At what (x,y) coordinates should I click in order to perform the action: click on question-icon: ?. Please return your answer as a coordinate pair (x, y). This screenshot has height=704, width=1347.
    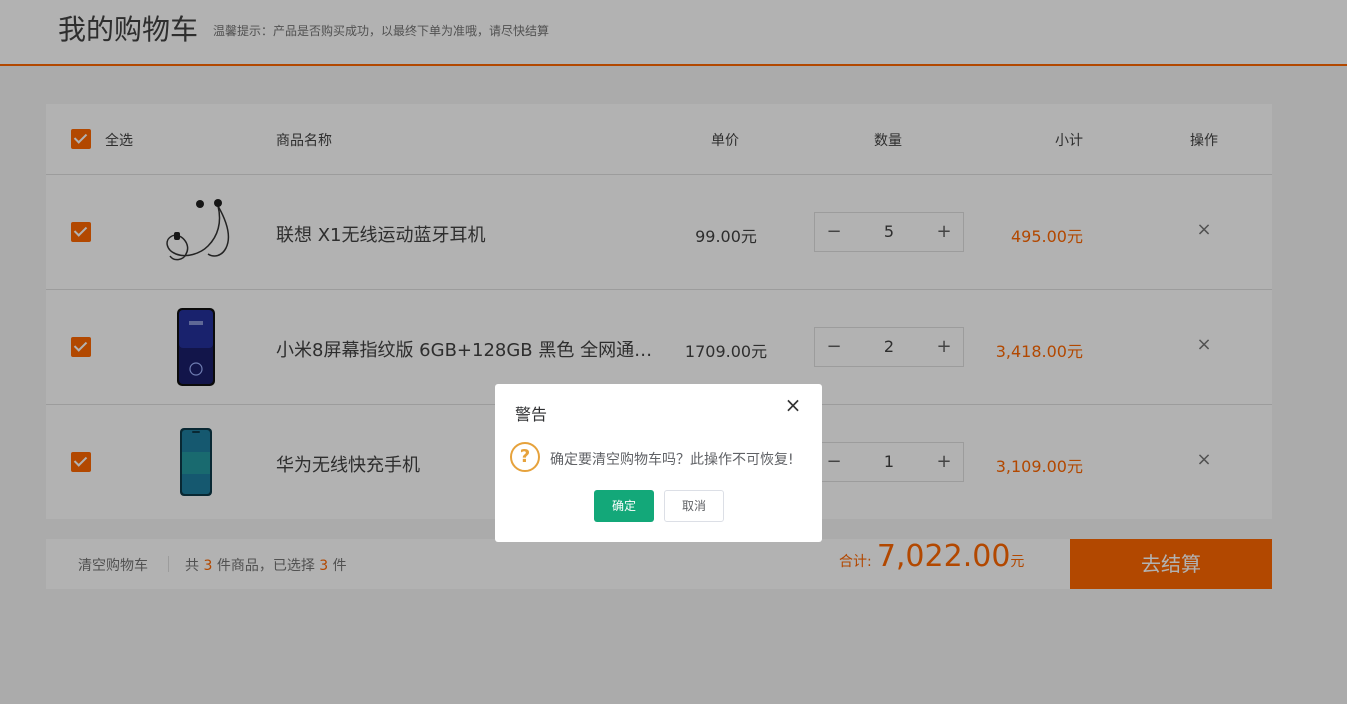
    Looking at the image, I should click on (525, 457).